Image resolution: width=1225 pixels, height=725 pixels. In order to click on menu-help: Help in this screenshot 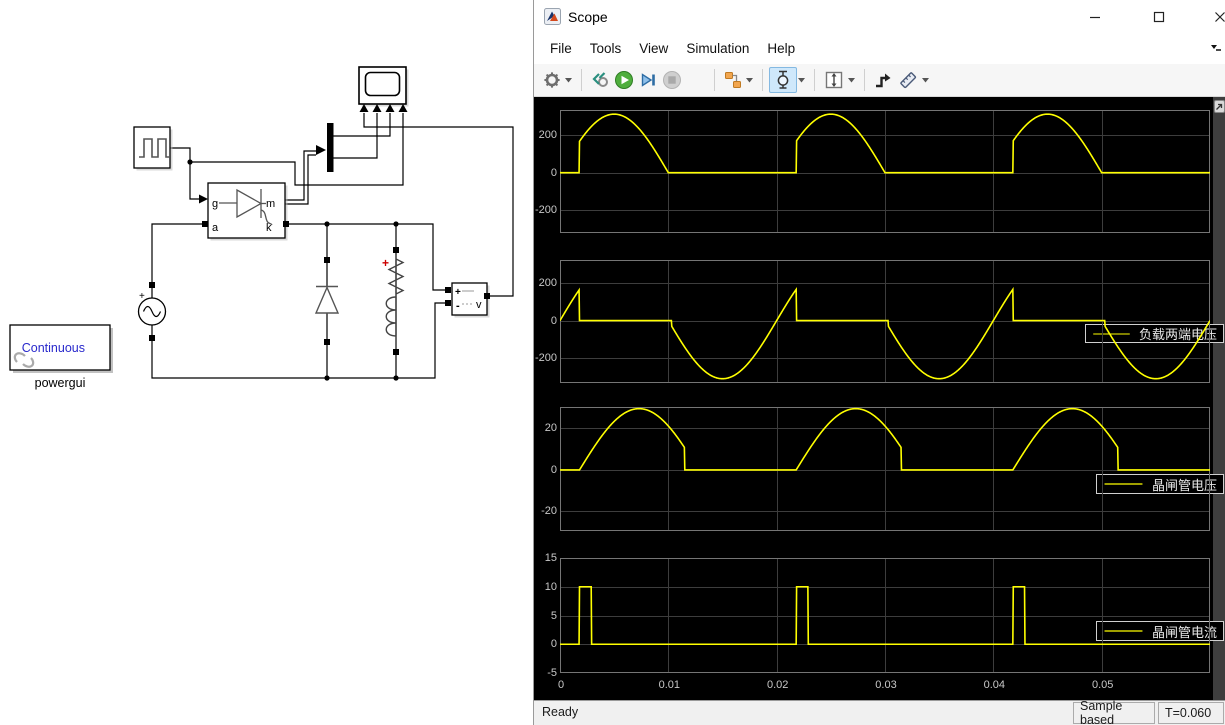, I will do `click(781, 48)`.